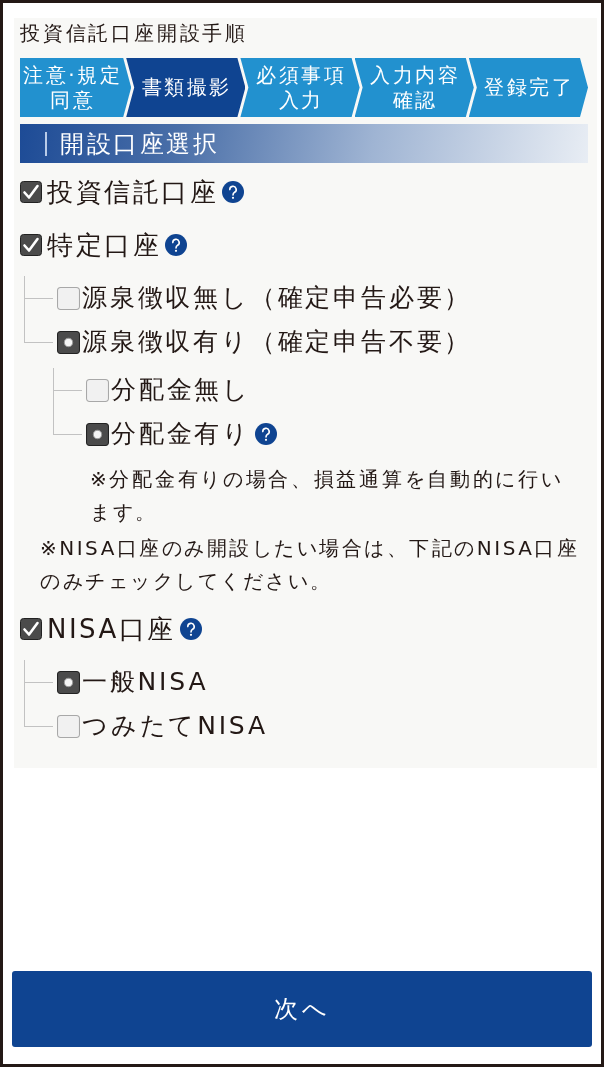 This screenshot has height=1067, width=604. What do you see at coordinates (186, 87) in the screenshot?
I see `progress-step: 書類撮影` at bounding box center [186, 87].